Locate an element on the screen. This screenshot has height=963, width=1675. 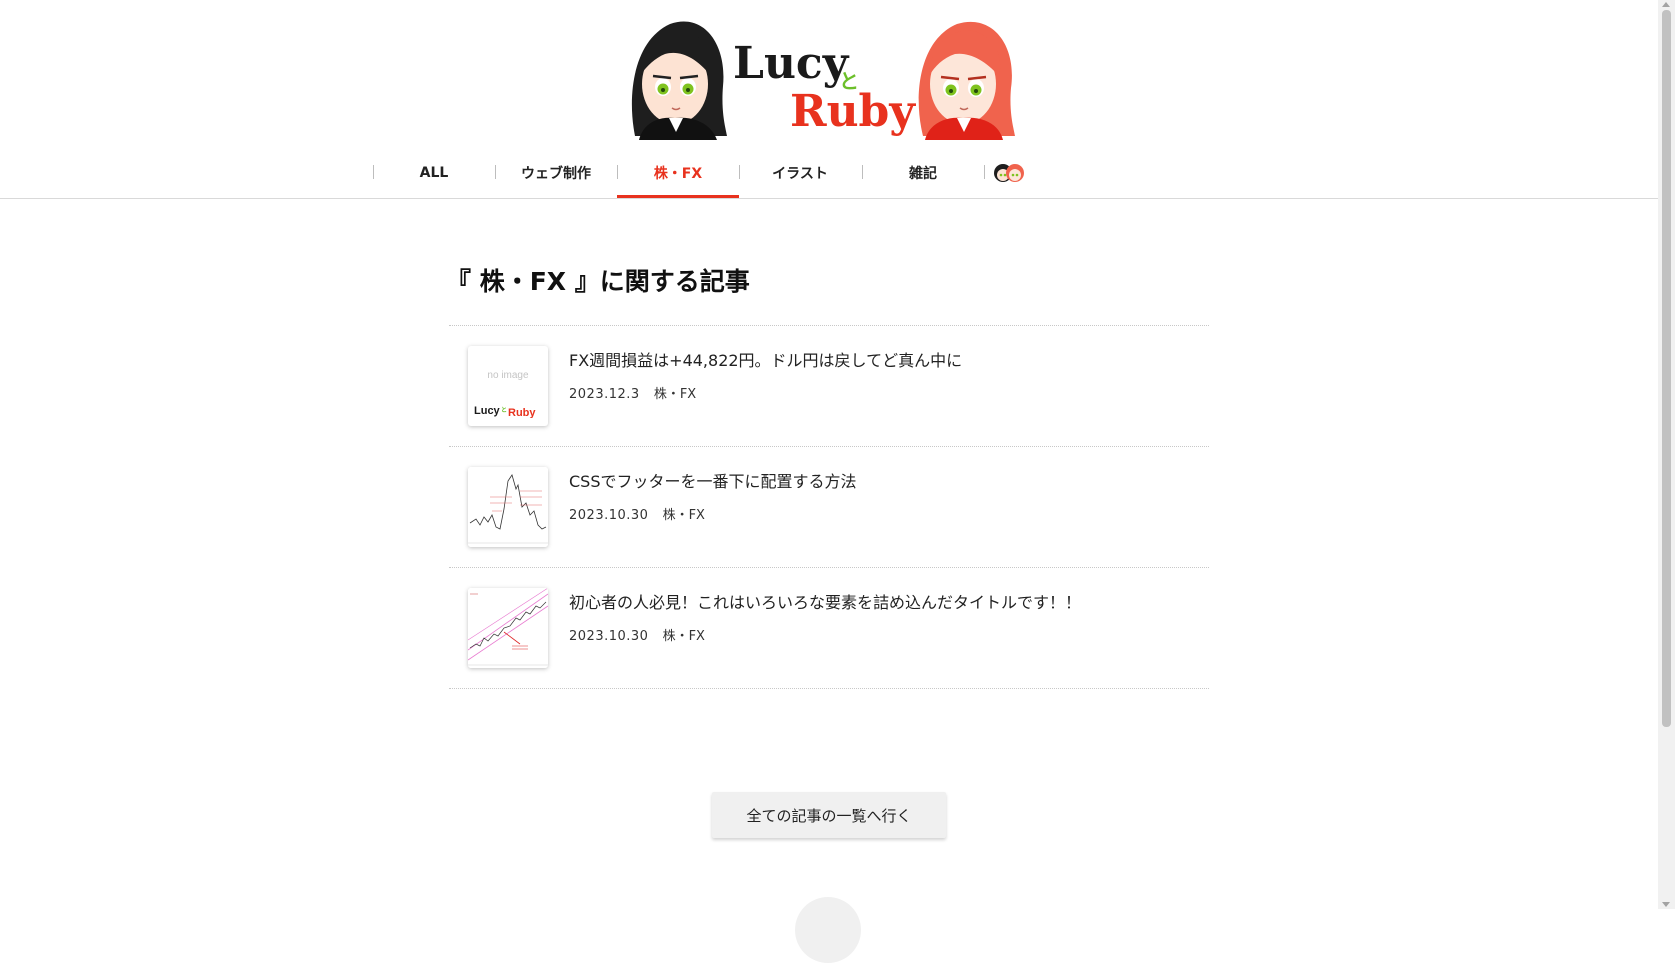
nav-item-web: ウェブ制作 is located at coordinates (556, 172).